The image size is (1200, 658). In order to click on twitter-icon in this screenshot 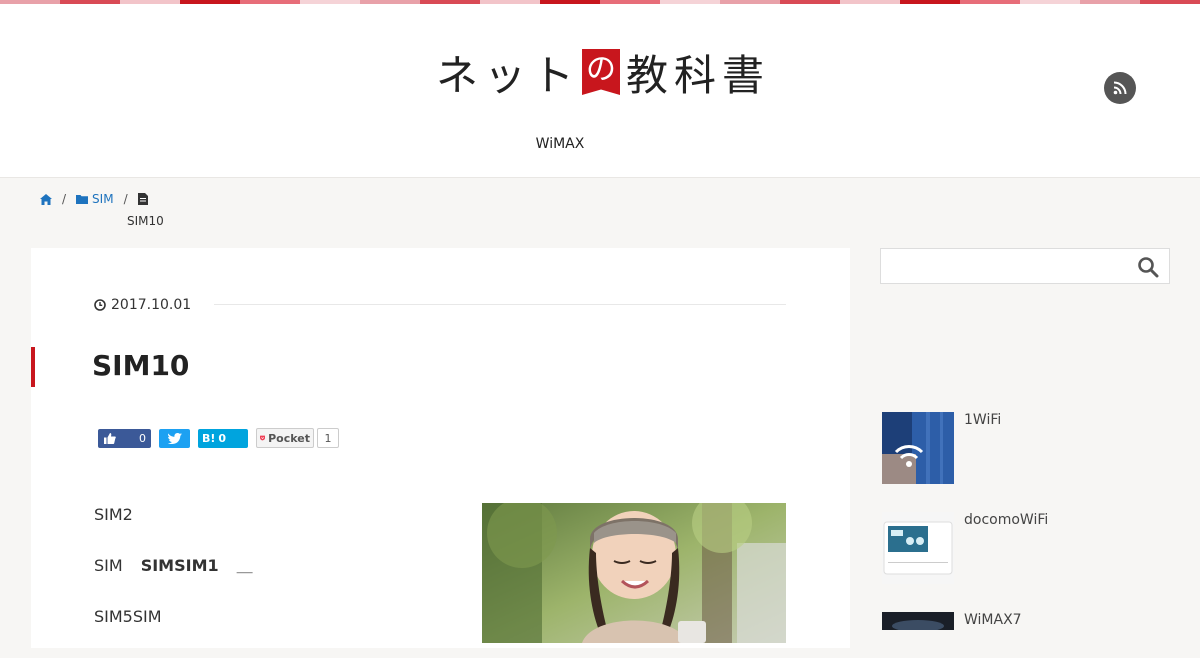, I will do `click(174, 438)`.